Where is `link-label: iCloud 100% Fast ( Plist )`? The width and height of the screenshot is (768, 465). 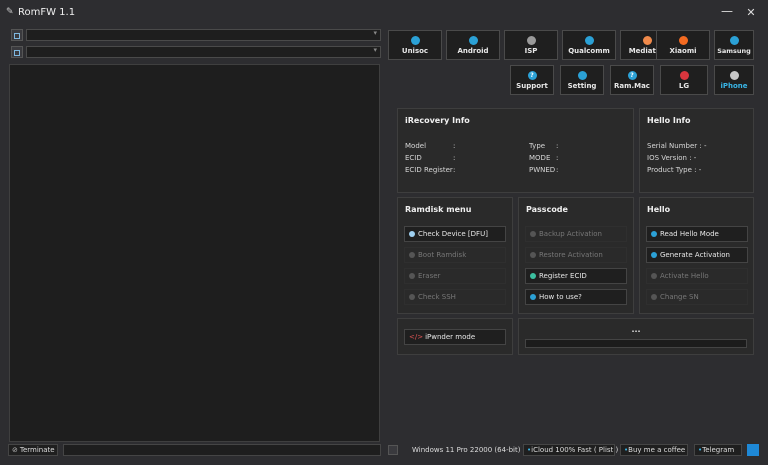
link-label: iCloud 100% Fast ( Plist ) is located at coordinates (575, 450).